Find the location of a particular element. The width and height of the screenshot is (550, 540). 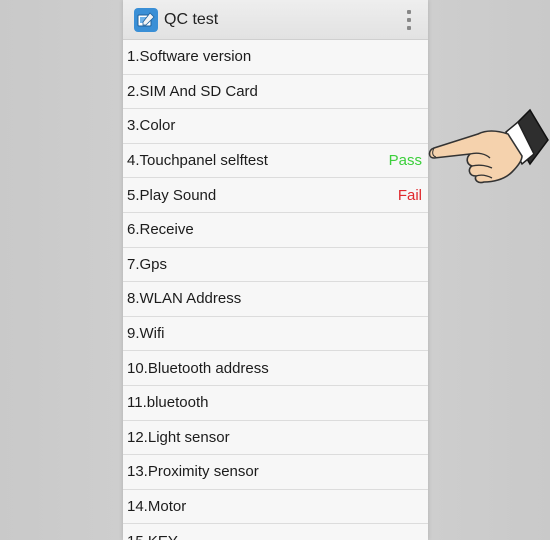

list-item-label: 7.Gps is located at coordinates (147, 264).